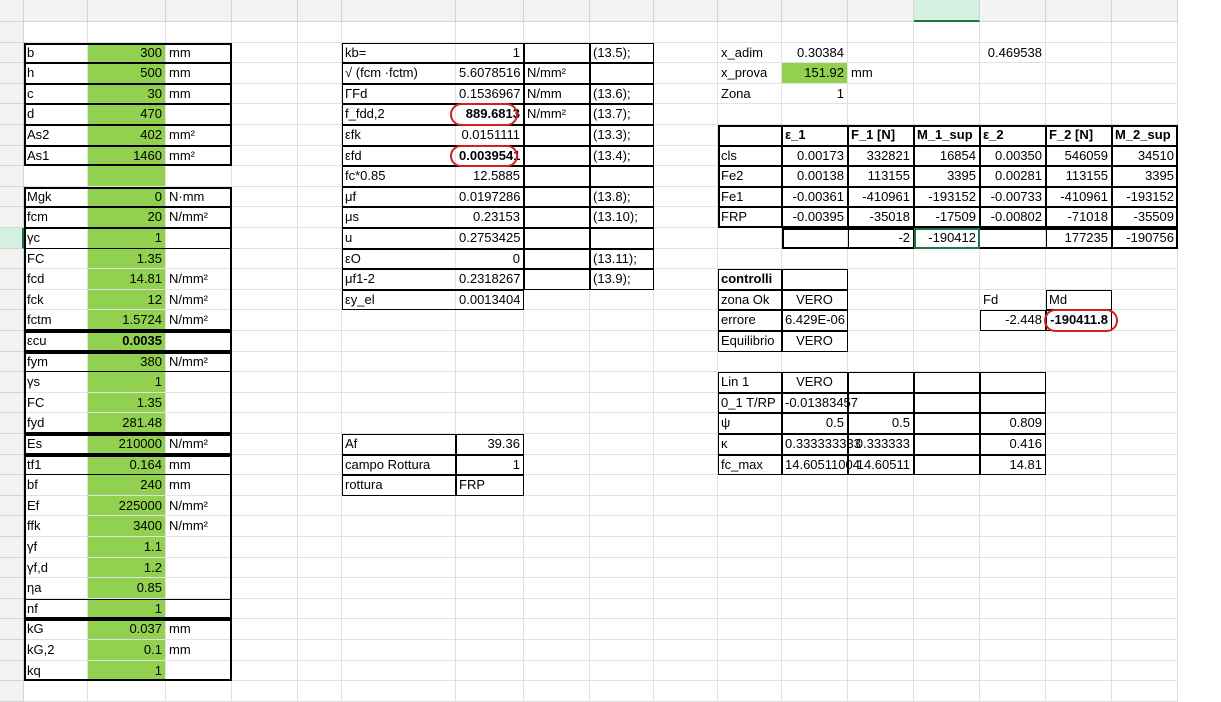 This screenshot has height=702, width=1221. Describe the element at coordinates (199, 629) in the screenshot. I see `cell-c30: mm` at that location.